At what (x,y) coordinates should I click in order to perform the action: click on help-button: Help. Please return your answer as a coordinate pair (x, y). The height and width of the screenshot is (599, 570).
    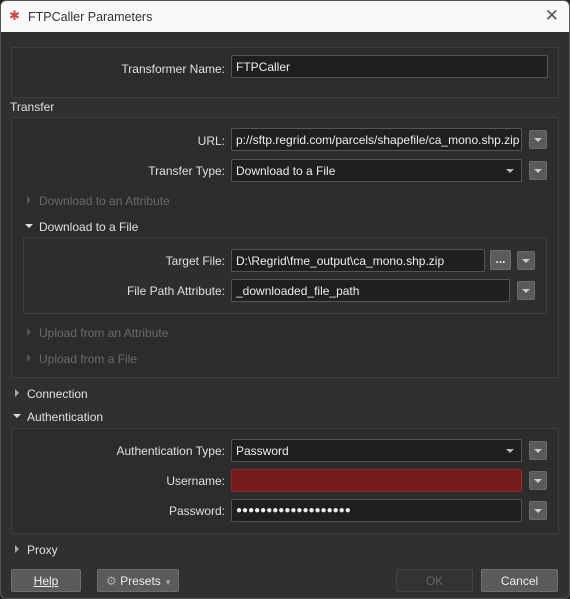
    Looking at the image, I should click on (46, 580).